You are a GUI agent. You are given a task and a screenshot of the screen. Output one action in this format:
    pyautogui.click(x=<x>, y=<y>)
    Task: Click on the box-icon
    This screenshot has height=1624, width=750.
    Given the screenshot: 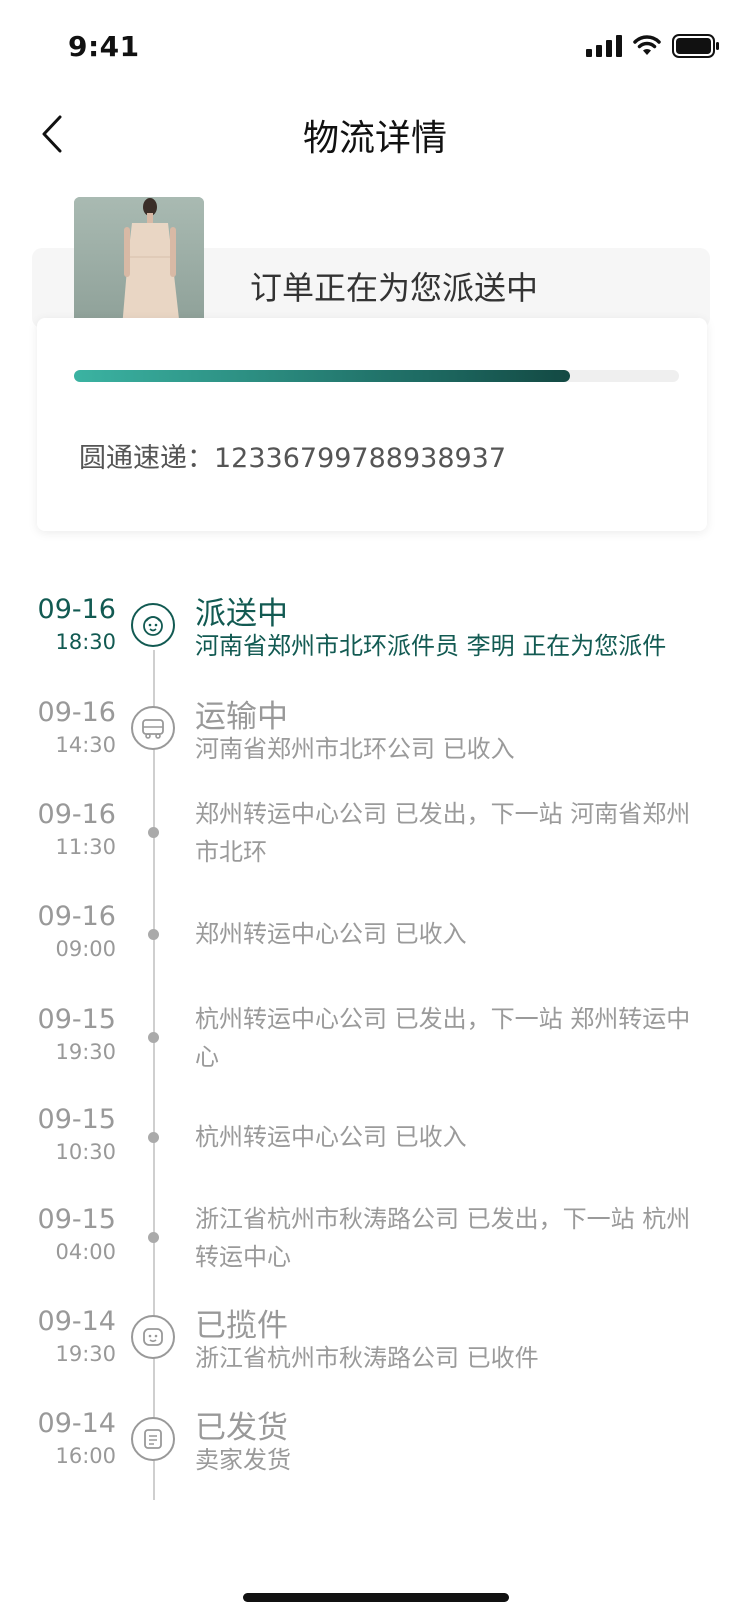 What is the action you would take?
    pyautogui.click(x=153, y=1439)
    